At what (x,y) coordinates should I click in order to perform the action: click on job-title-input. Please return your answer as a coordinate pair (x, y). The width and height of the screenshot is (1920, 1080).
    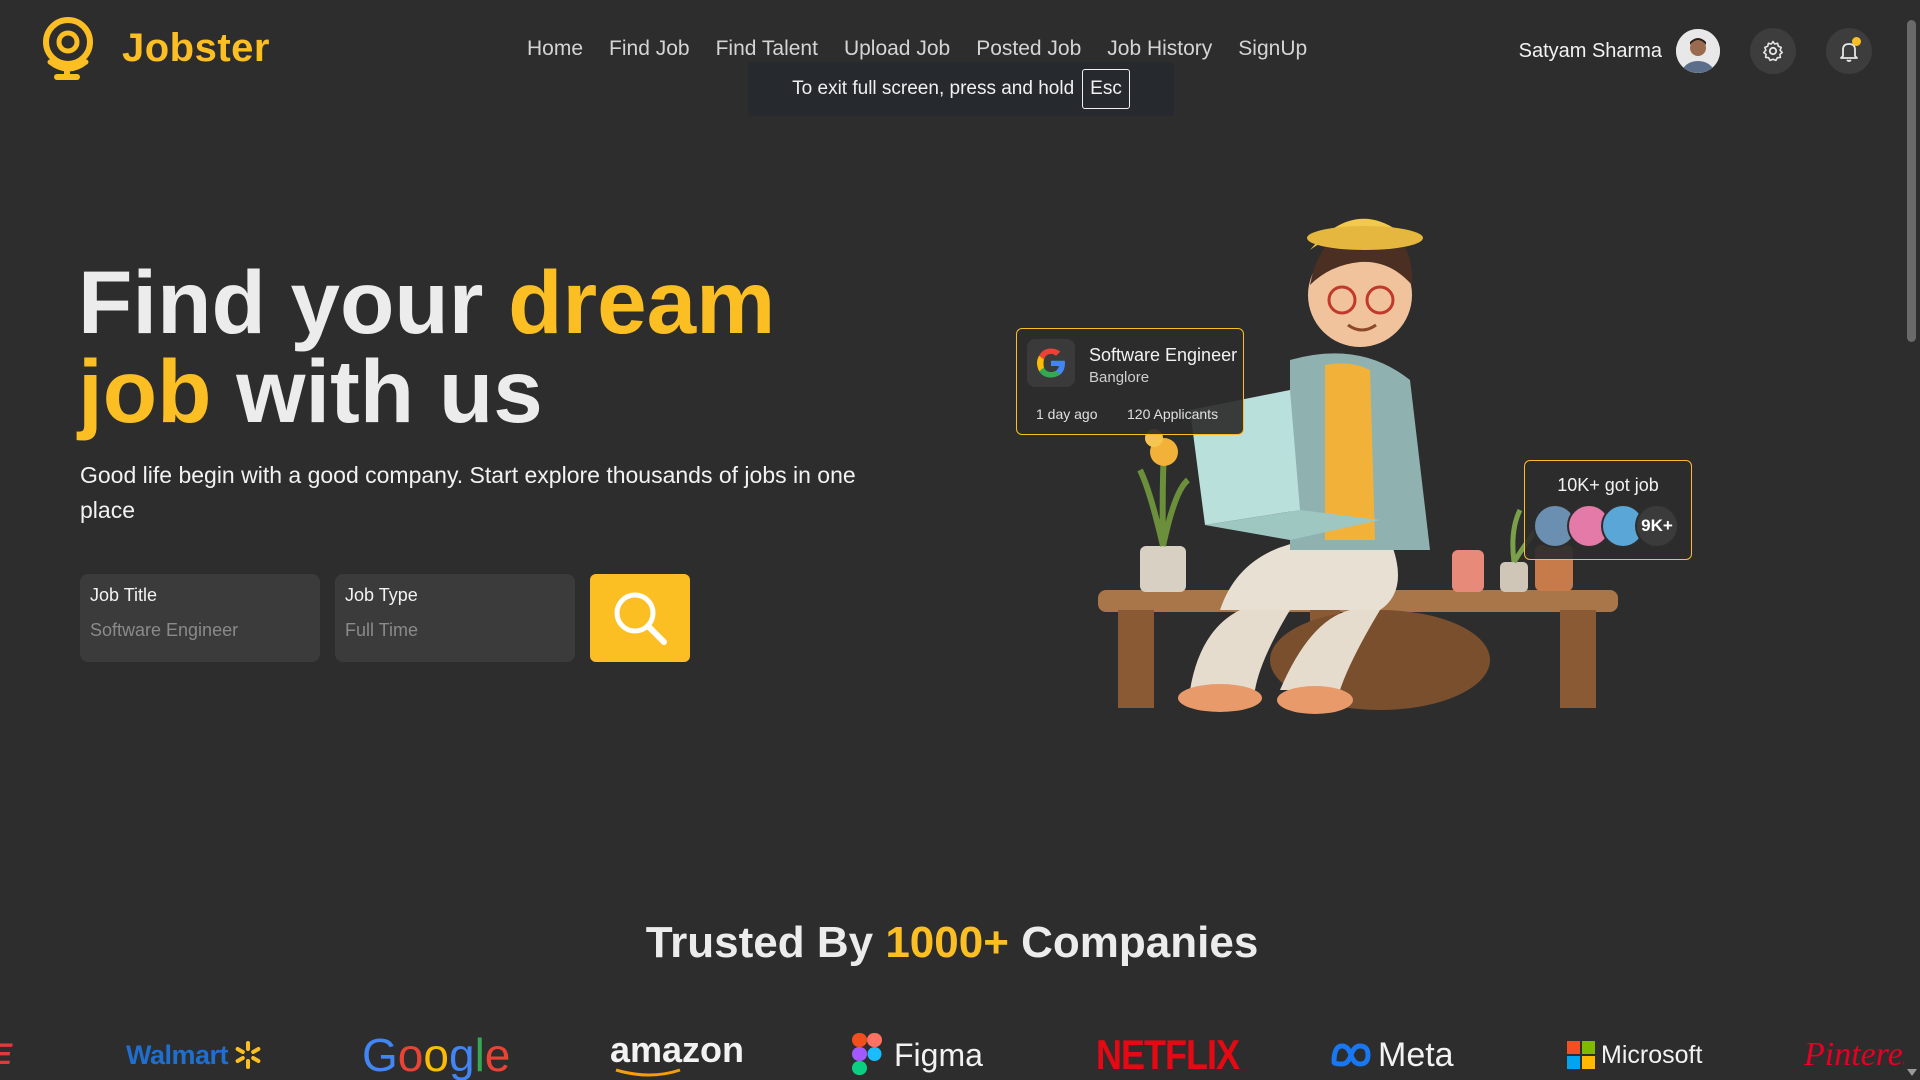
    Looking at the image, I should click on (200, 630).